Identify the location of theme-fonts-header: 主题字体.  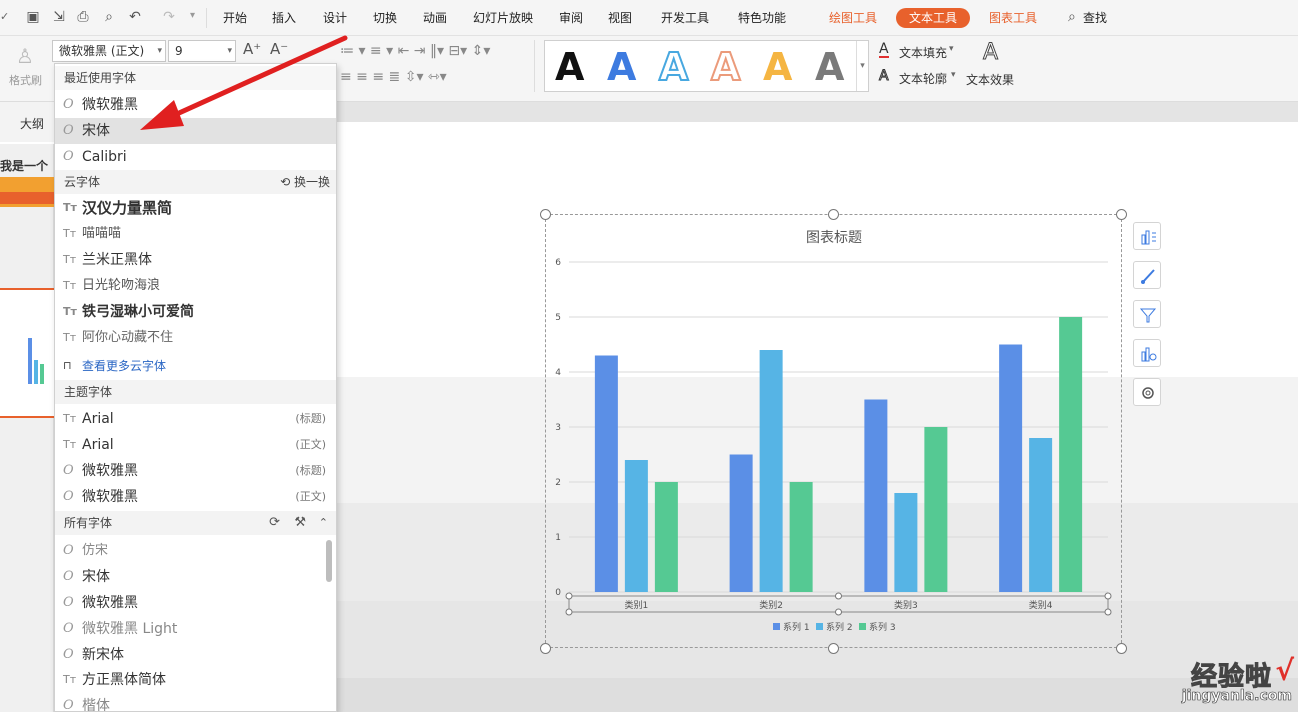
(195, 392).